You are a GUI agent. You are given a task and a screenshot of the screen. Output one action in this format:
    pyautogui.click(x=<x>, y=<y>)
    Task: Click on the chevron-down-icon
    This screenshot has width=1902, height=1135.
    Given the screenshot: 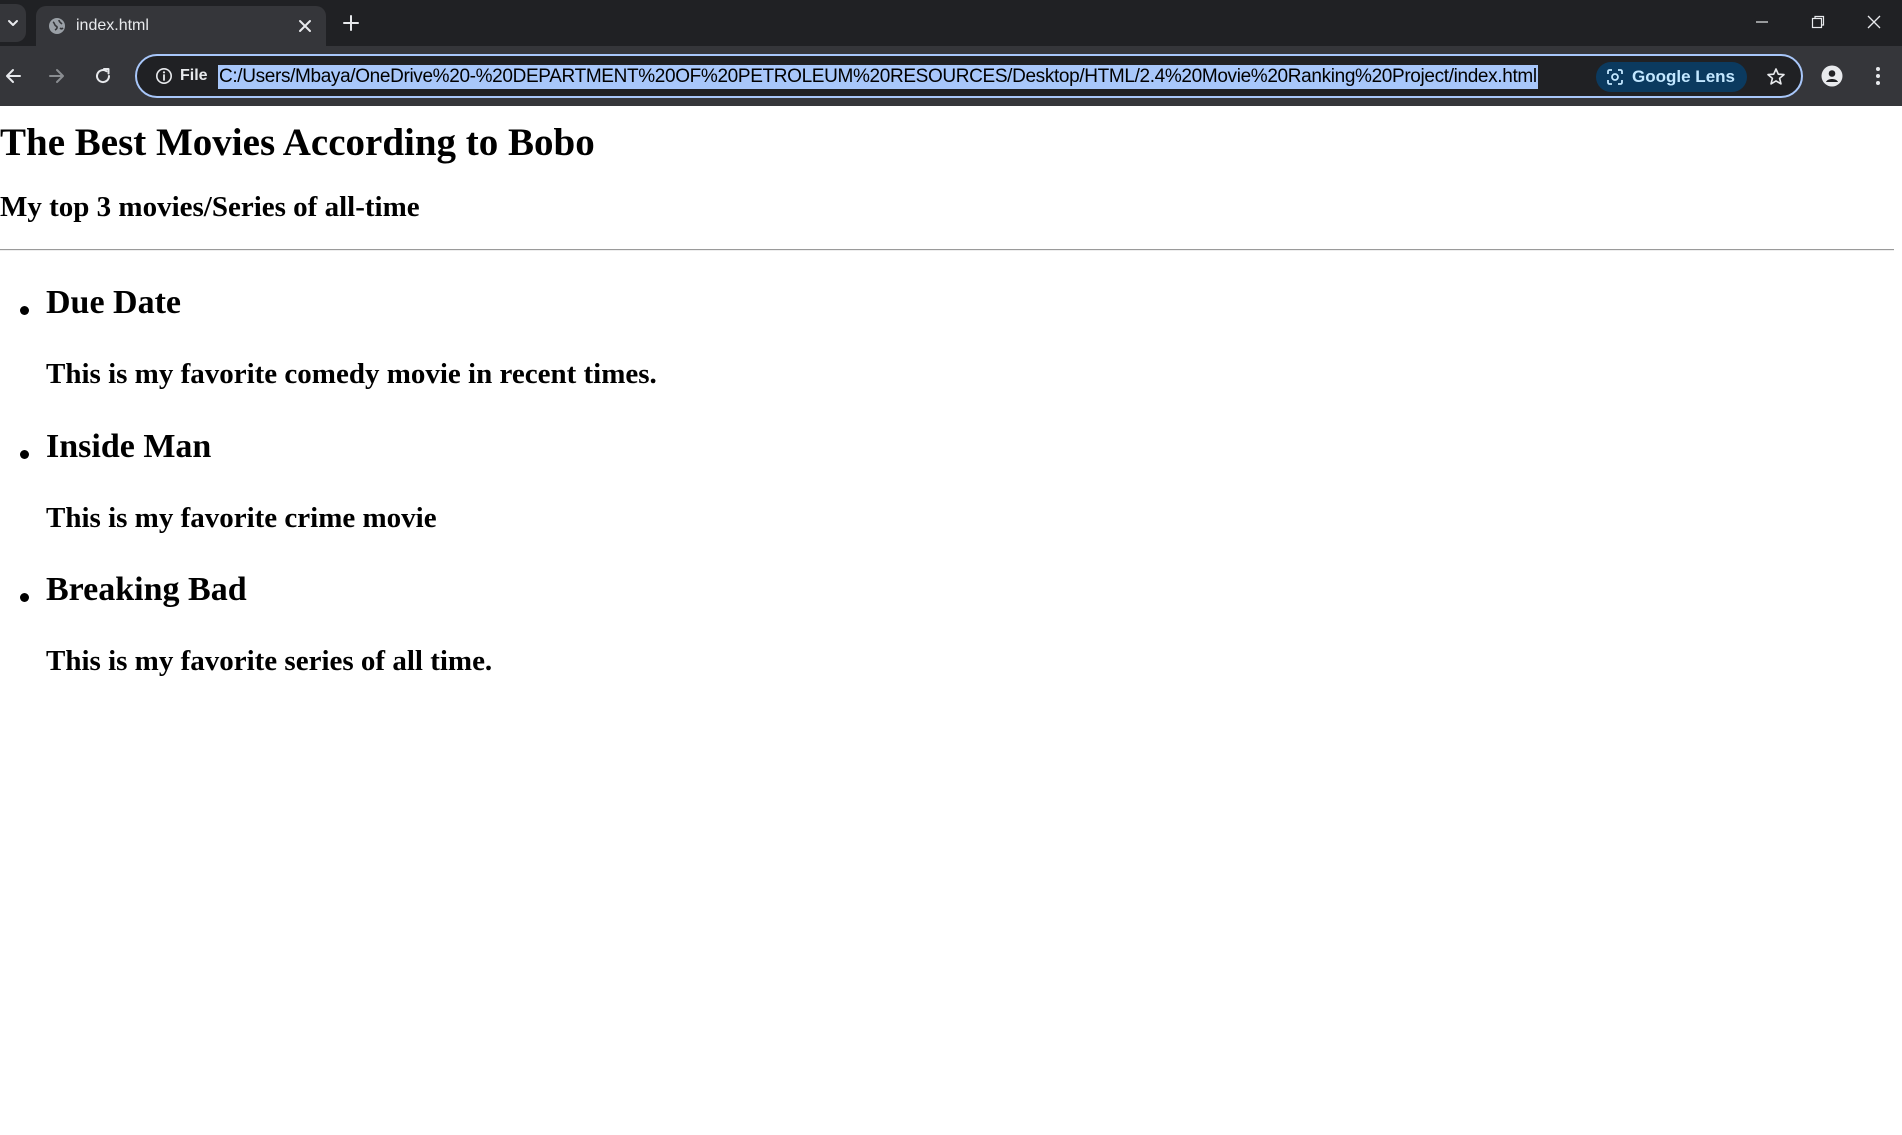 What is the action you would take?
    pyautogui.click(x=13, y=23)
    